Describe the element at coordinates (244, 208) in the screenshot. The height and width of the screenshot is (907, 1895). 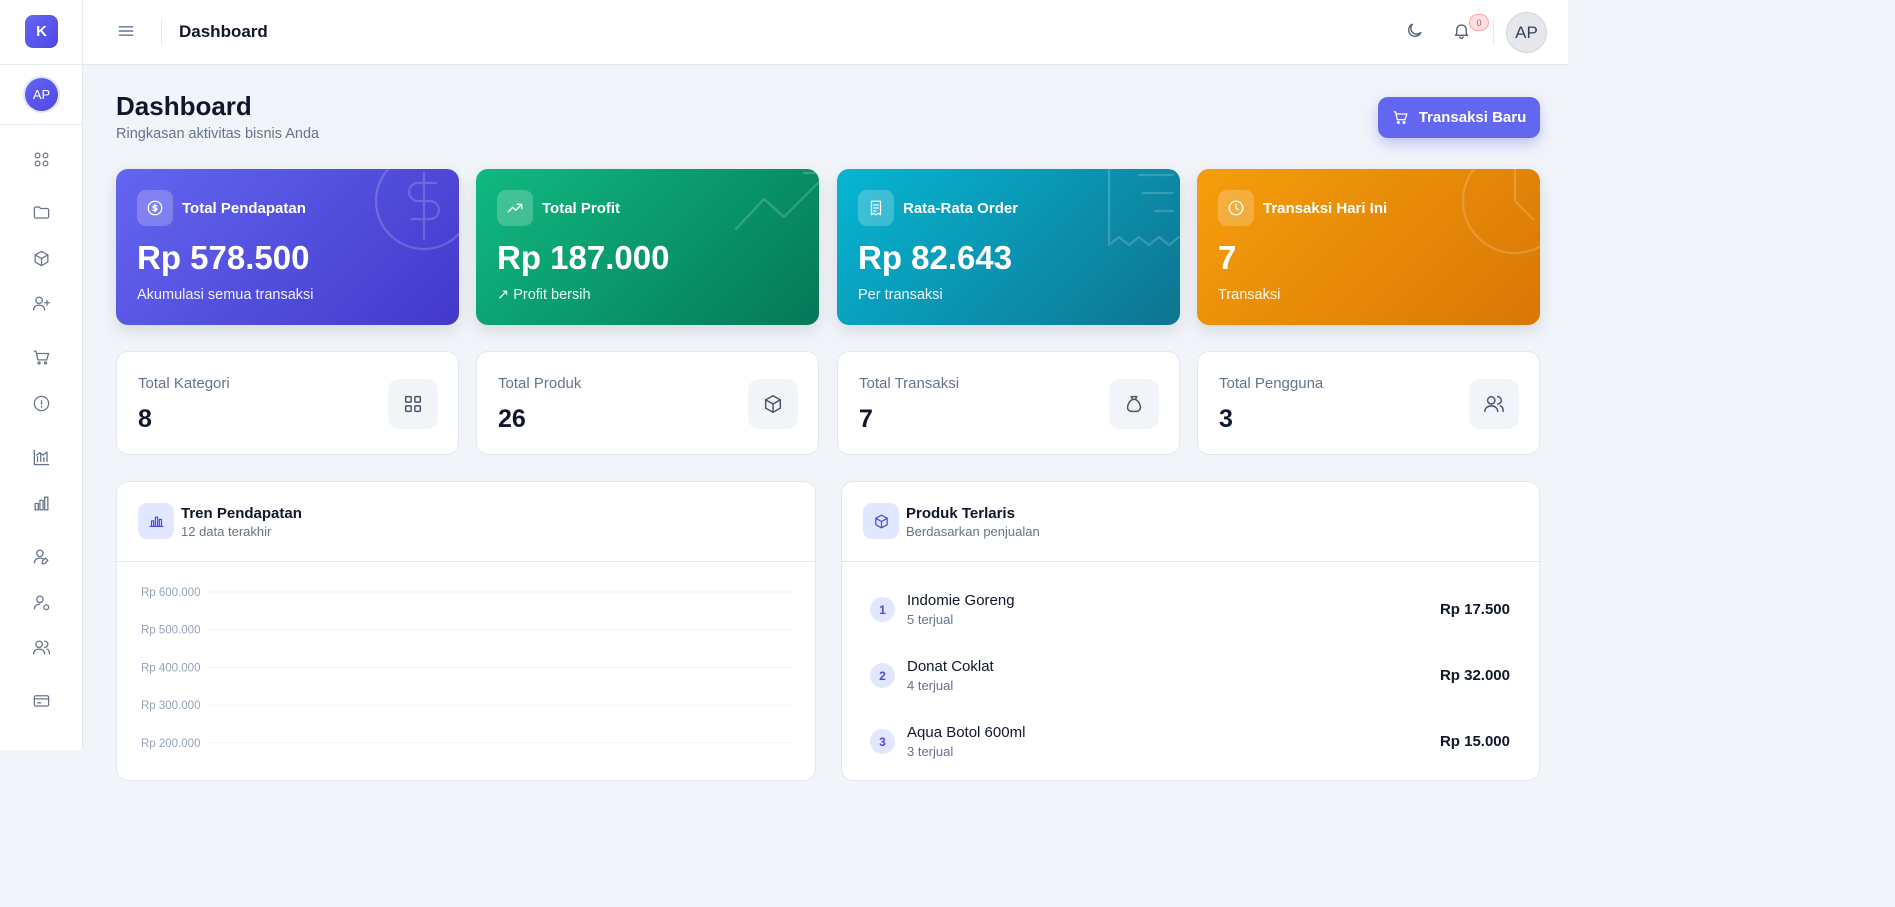
I see `summary-card-label: Total Pendapatan` at that location.